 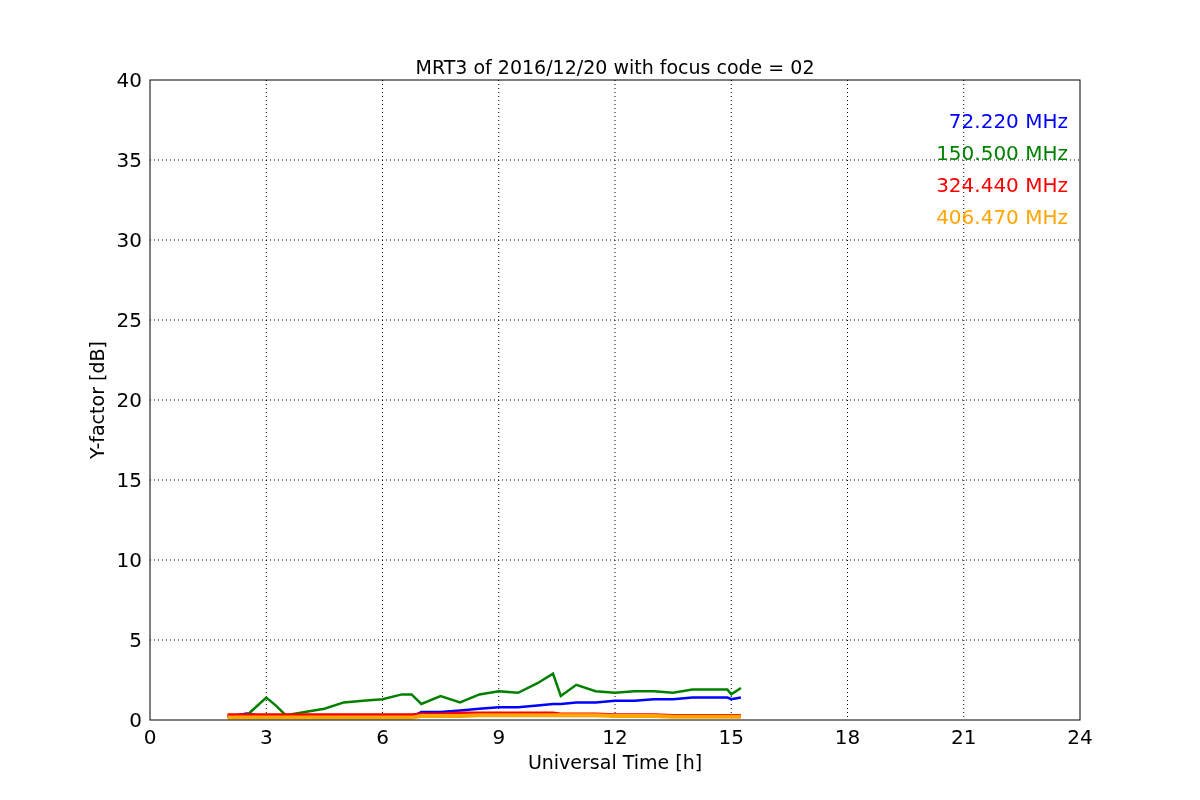 What do you see at coordinates (1080, 737) in the screenshot?
I see `x-tick-label: 24` at bounding box center [1080, 737].